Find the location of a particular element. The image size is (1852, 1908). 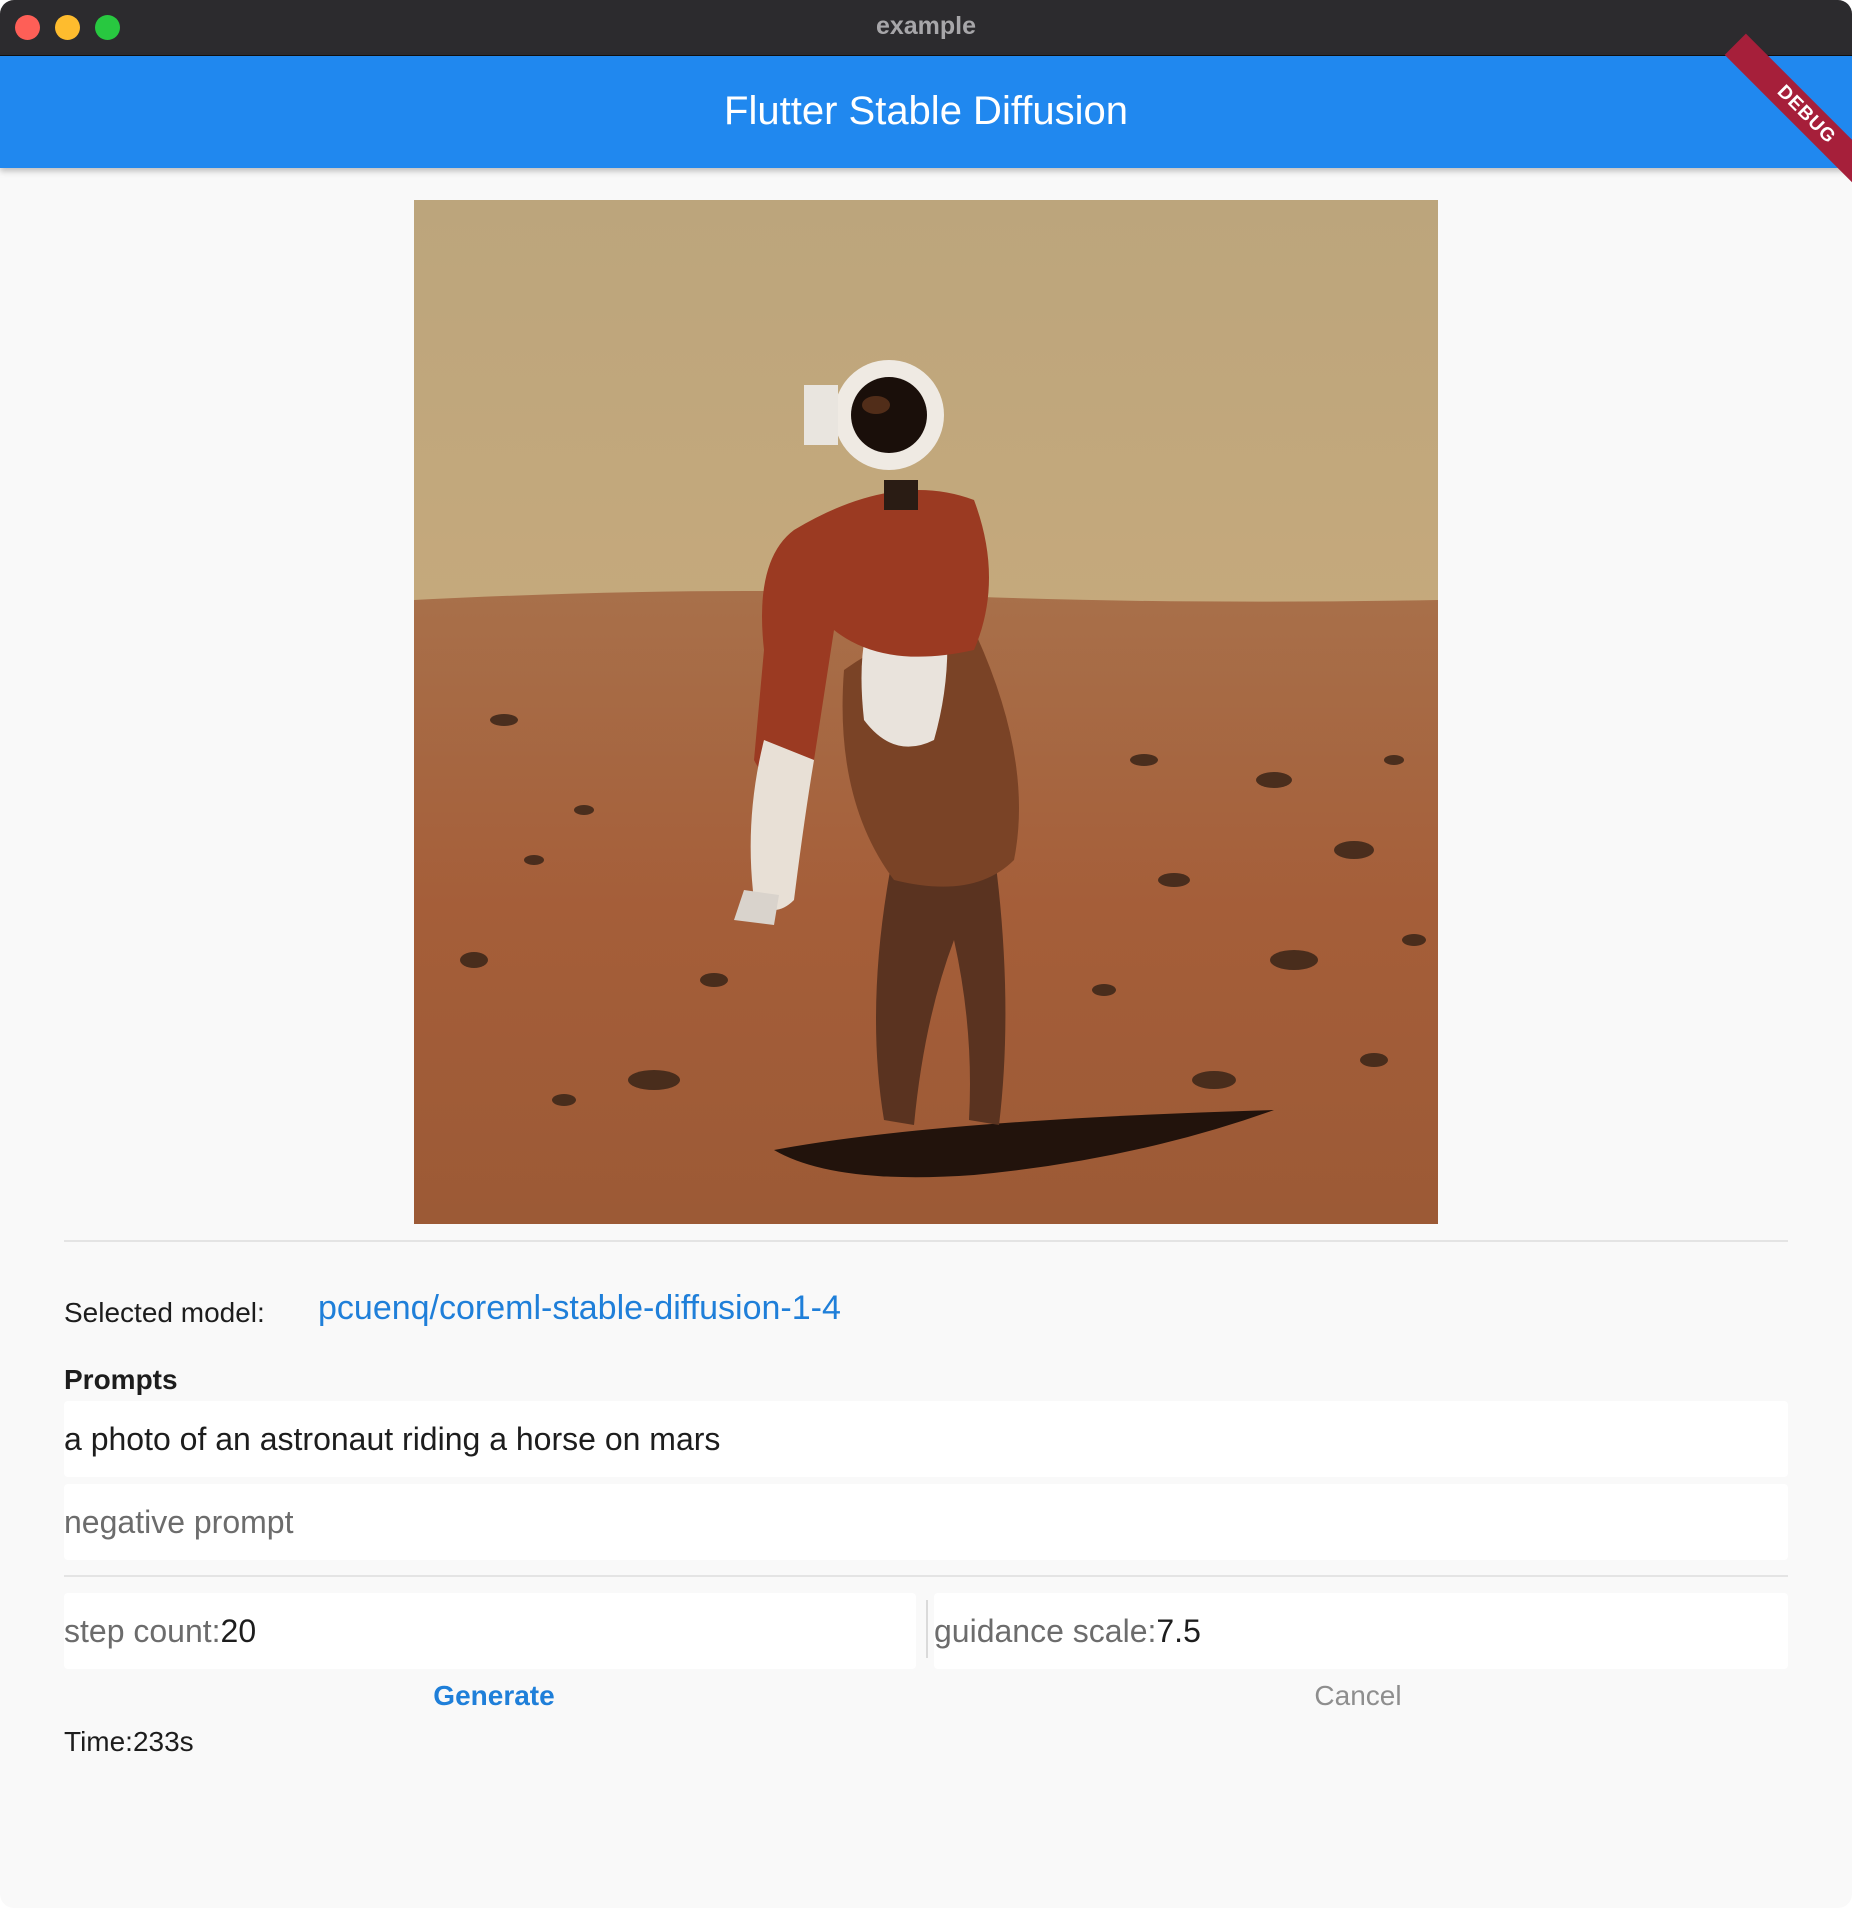

window-title: example is located at coordinates (926, 26).